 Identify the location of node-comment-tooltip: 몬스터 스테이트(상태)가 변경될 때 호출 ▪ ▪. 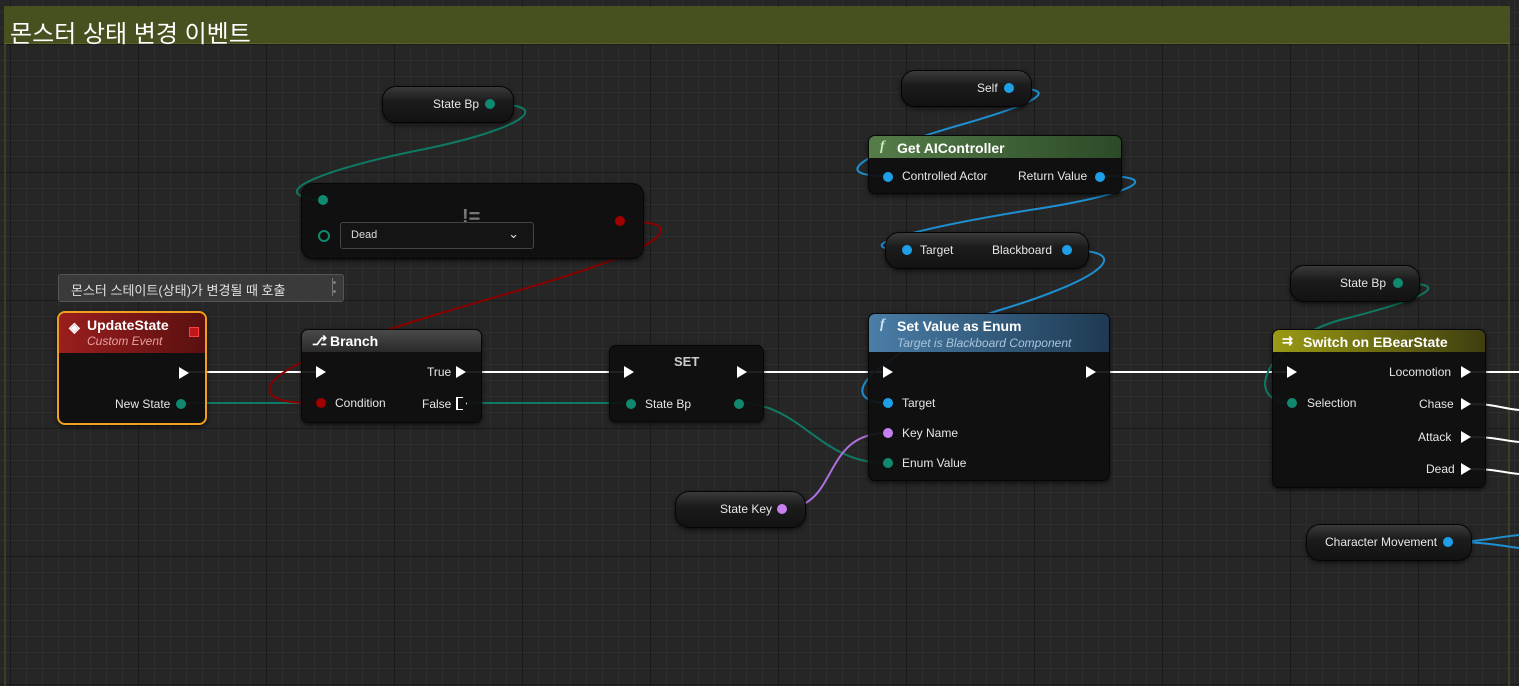
(201, 288).